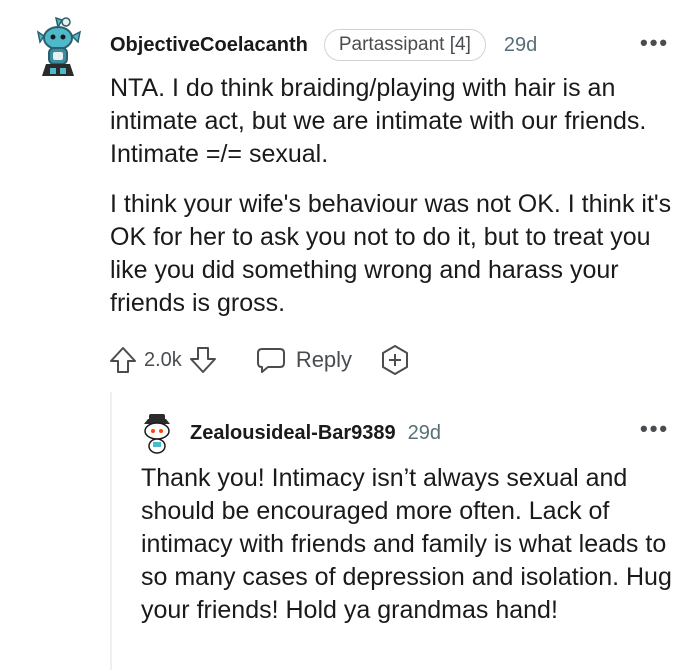  I want to click on award-plus-icon, so click(395, 360).